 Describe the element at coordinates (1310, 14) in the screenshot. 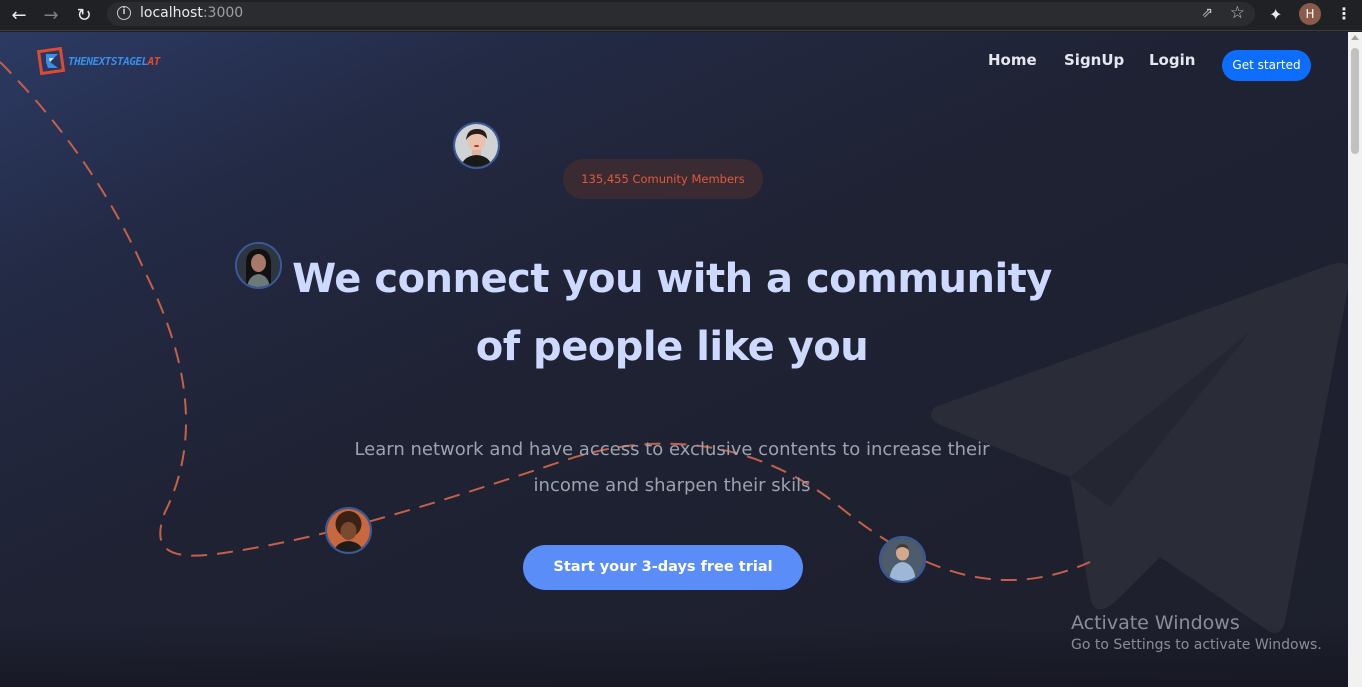

I see `profile-avatar: H` at that location.